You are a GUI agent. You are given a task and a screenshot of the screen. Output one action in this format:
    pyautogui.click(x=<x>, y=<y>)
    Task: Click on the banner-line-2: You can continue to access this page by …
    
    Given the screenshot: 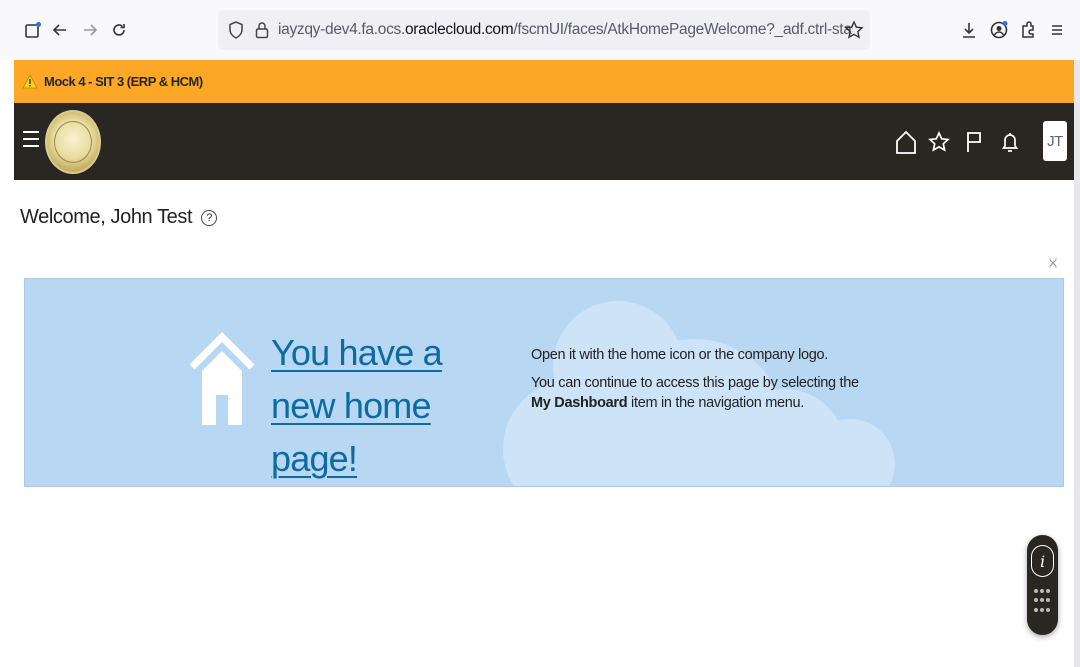 What is the action you would take?
    pyautogui.click(x=695, y=393)
    